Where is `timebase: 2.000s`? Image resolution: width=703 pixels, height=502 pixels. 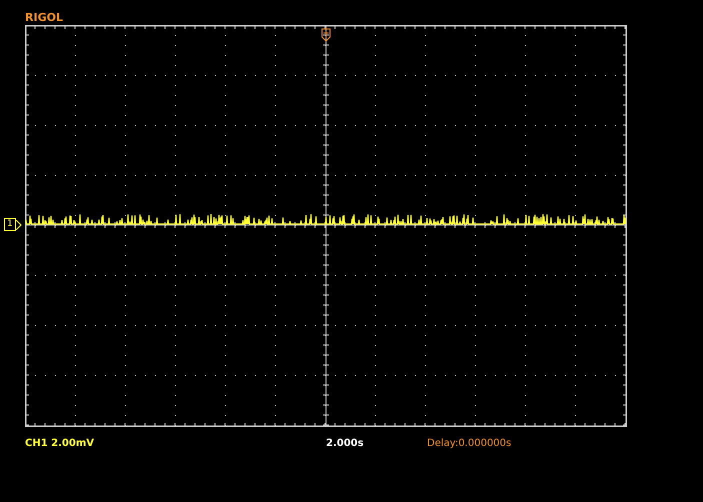
timebase: 2.000s is located at coordinates (345, 444).